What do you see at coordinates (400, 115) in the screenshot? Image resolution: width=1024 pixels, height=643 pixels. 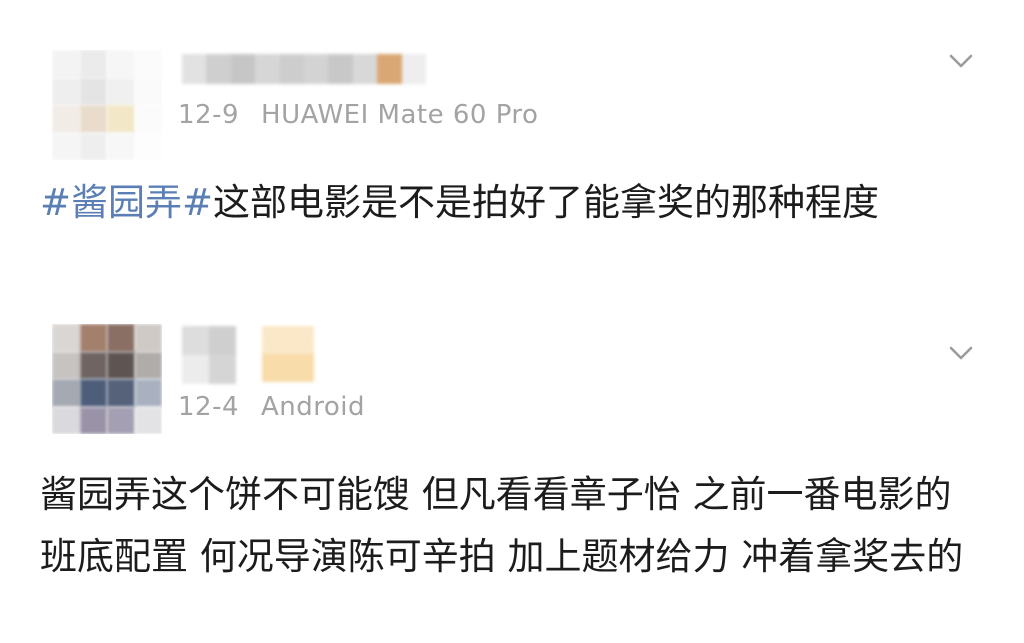 I see `device-name: HUAWEI Mate 60 Pro` at bounding box center [400, 115].